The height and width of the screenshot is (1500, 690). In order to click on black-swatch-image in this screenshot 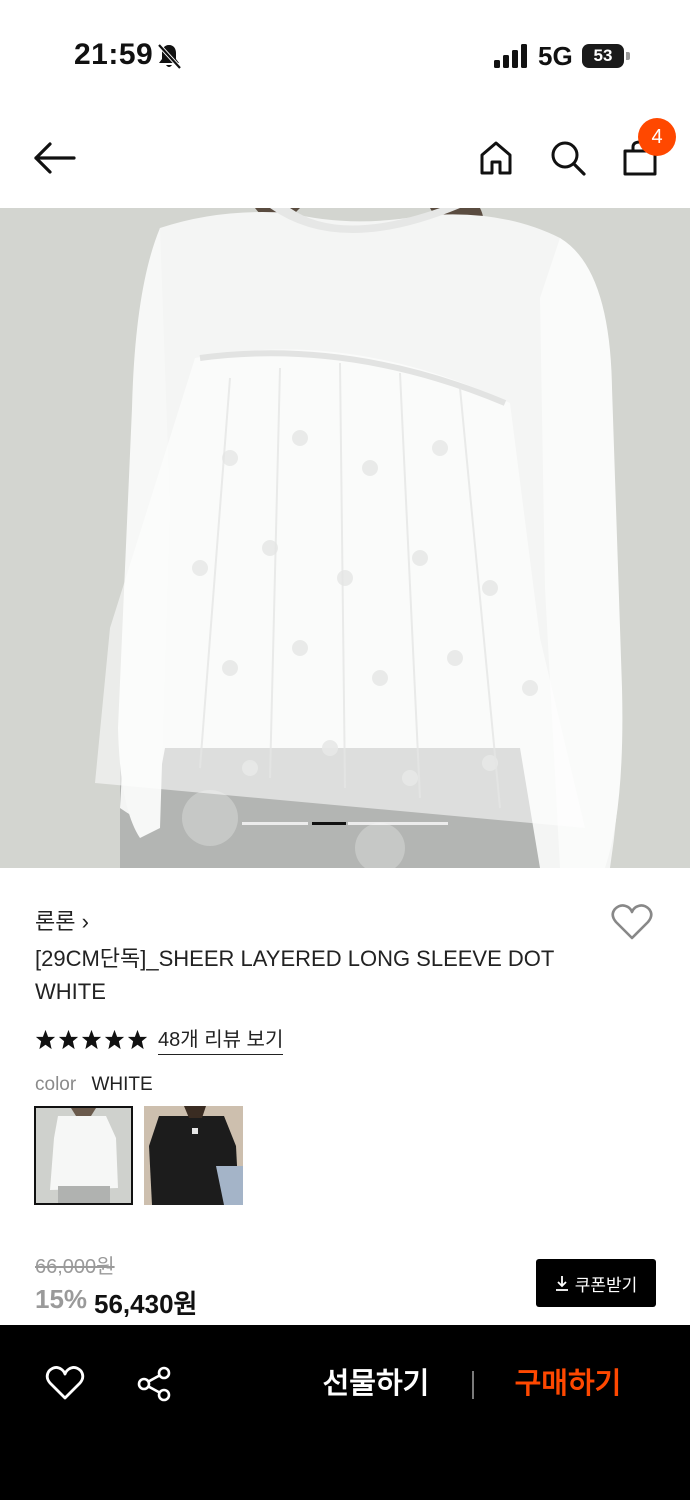, I will do `click(193, 1155)`.